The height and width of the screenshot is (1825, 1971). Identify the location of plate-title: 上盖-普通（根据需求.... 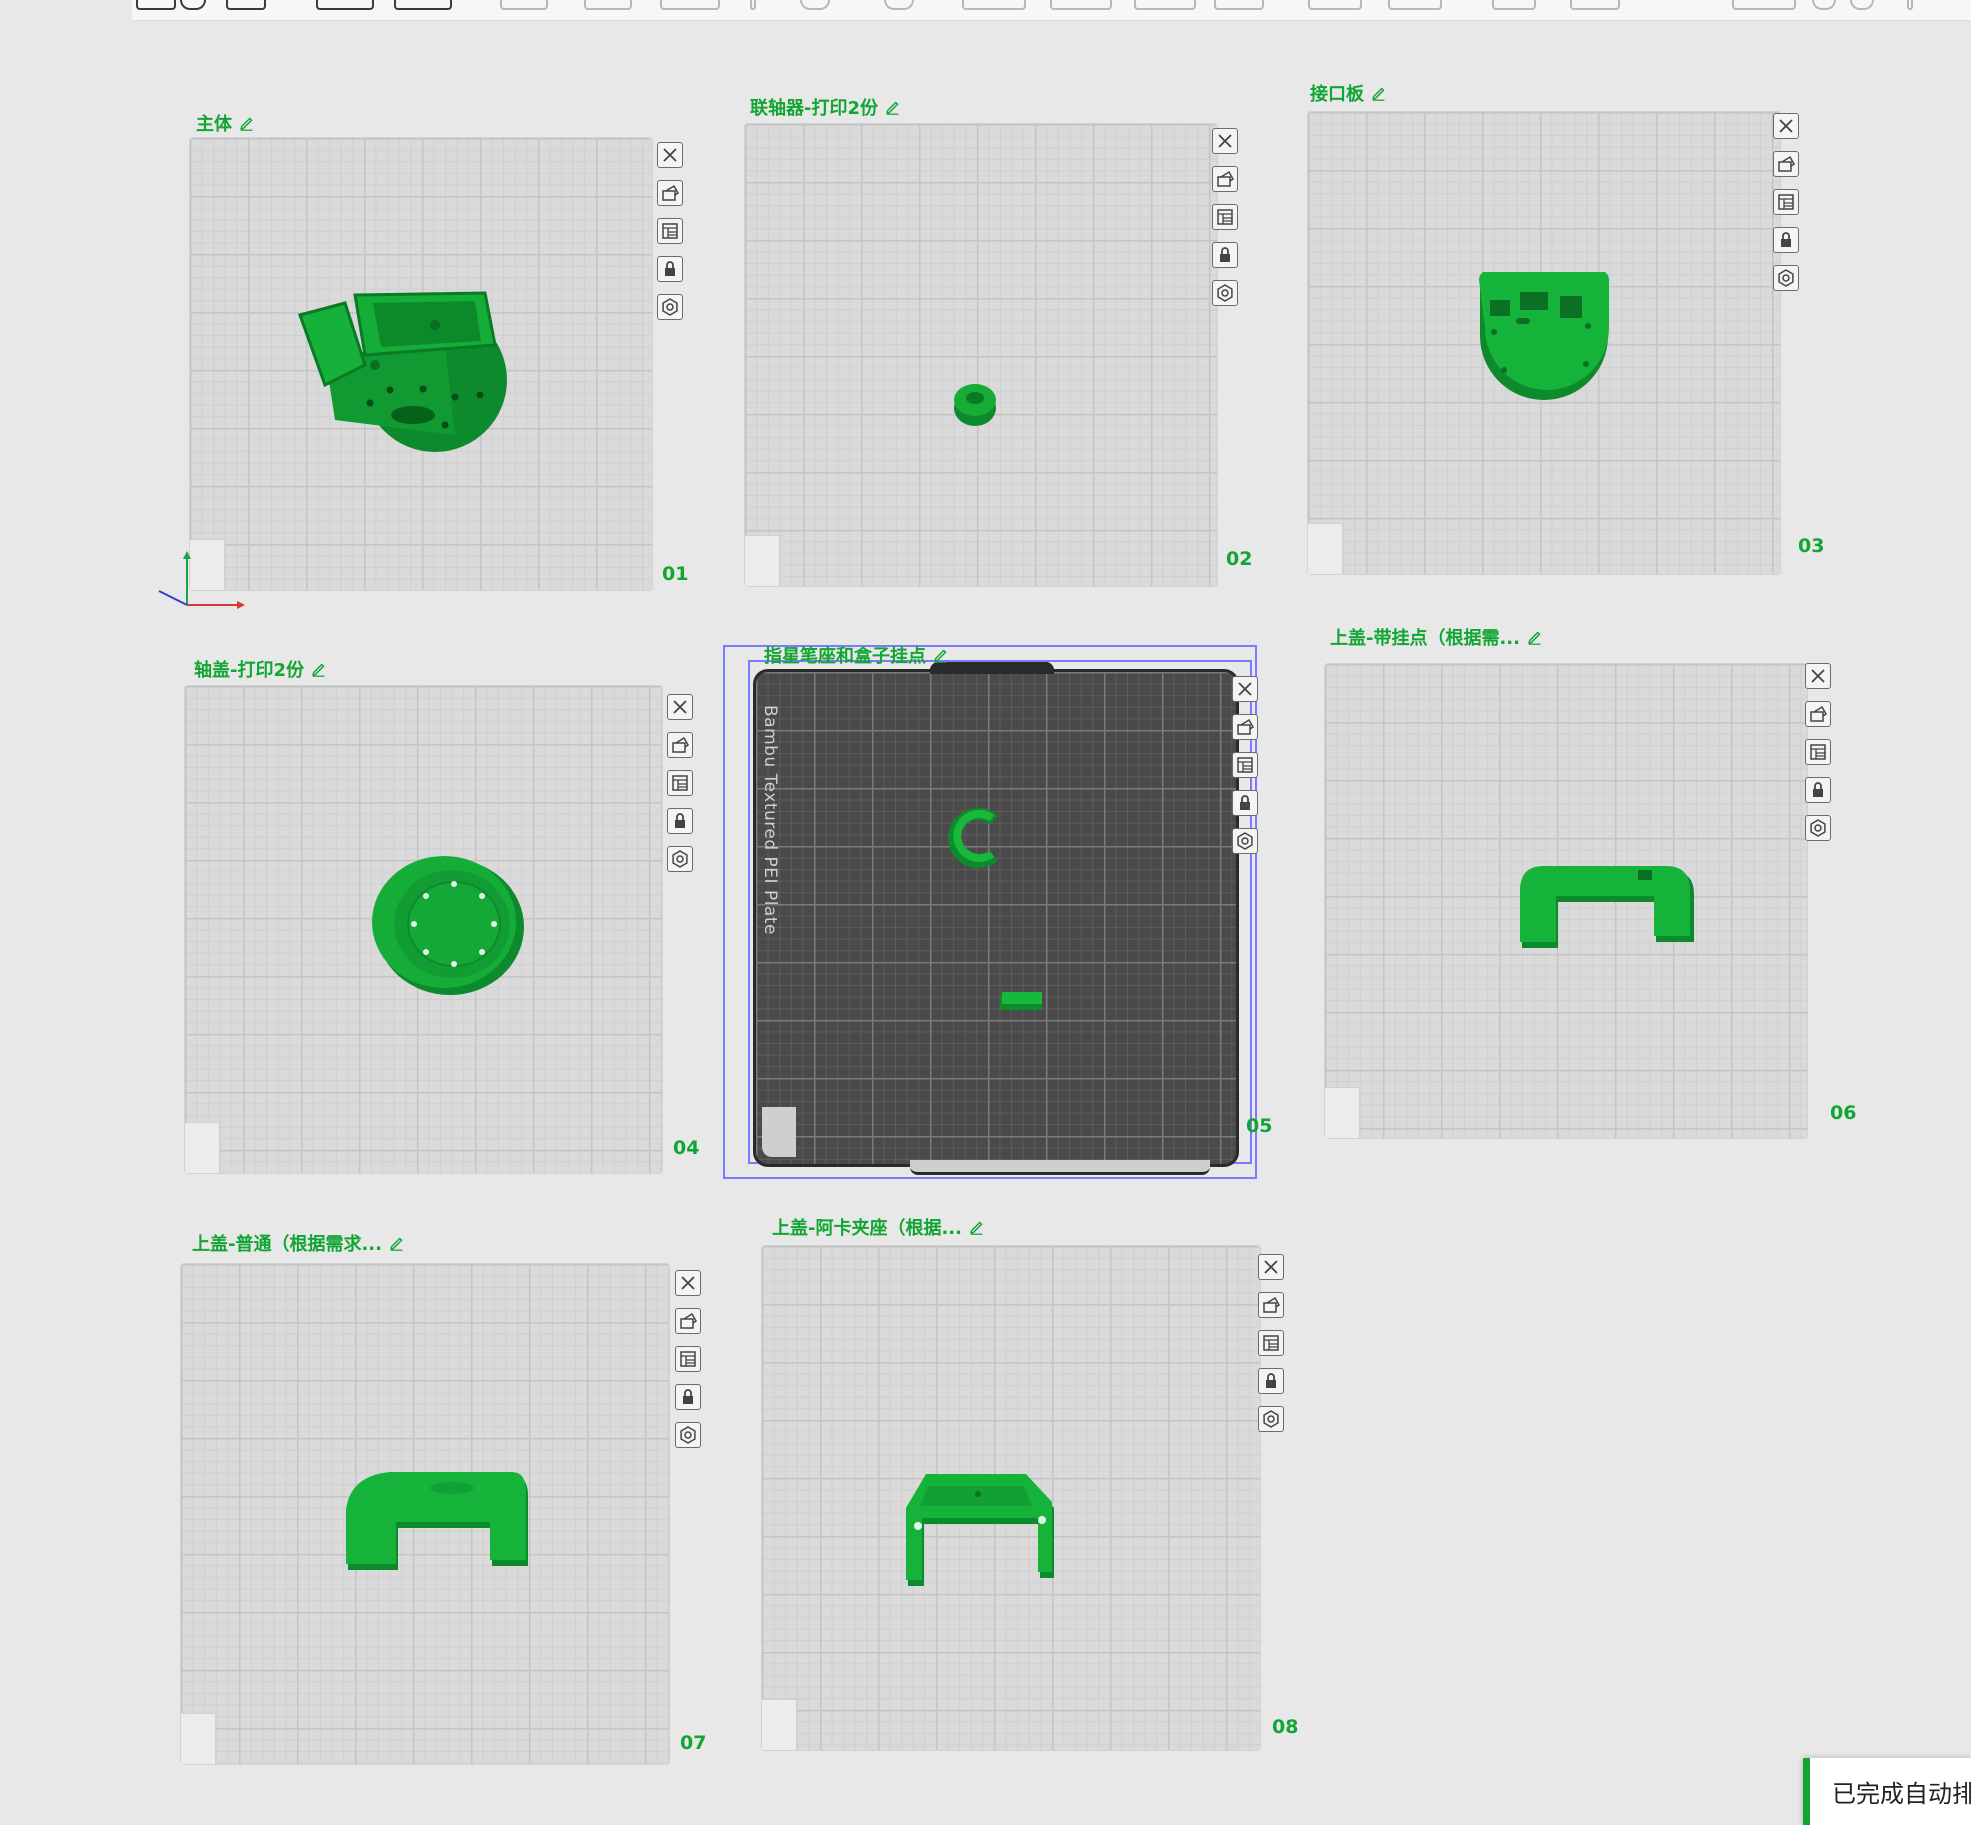
(299, 1243).